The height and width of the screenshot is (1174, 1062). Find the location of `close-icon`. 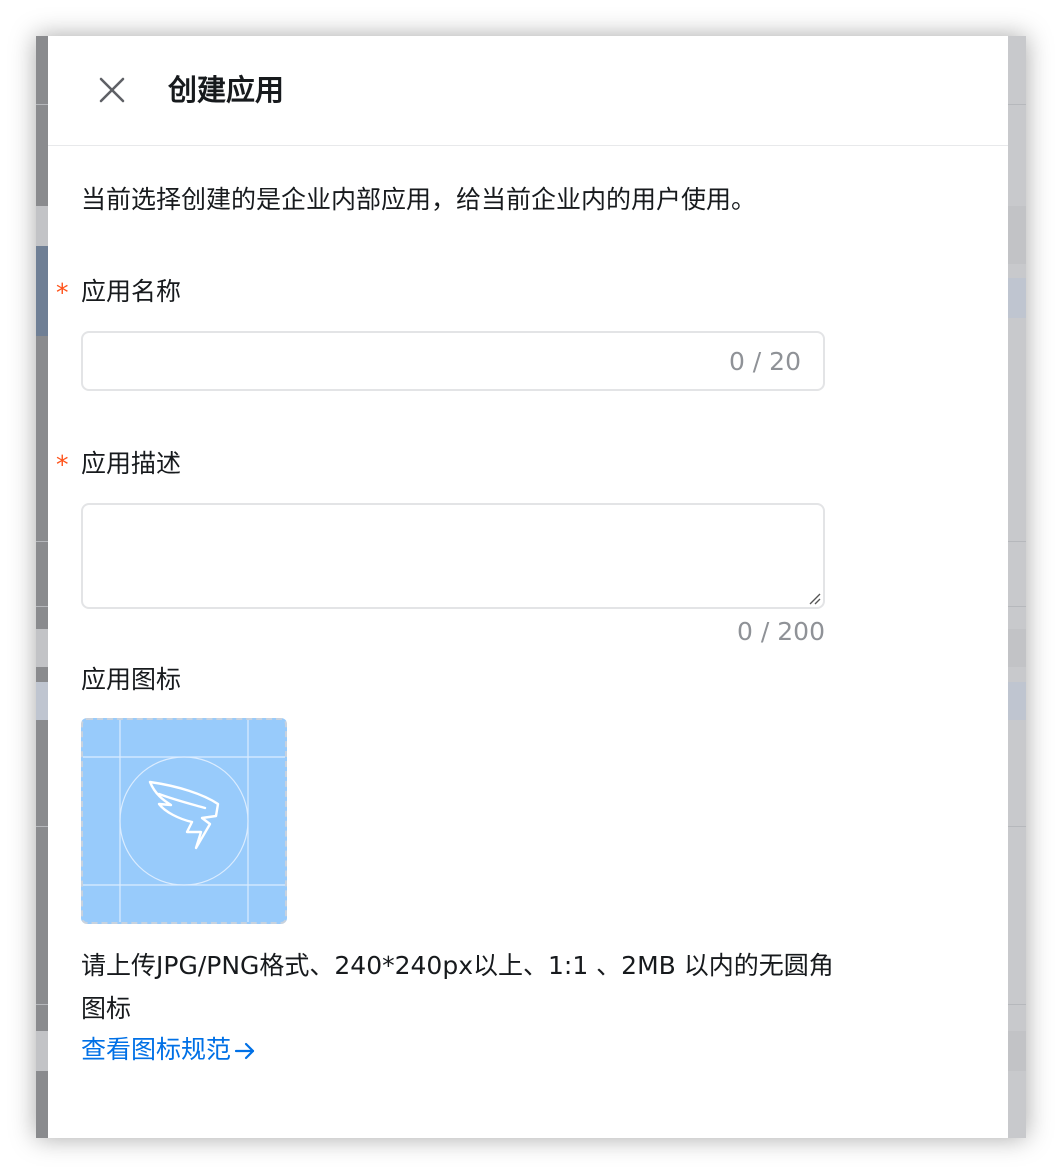

close-icon is located at coordinates (112, 90).